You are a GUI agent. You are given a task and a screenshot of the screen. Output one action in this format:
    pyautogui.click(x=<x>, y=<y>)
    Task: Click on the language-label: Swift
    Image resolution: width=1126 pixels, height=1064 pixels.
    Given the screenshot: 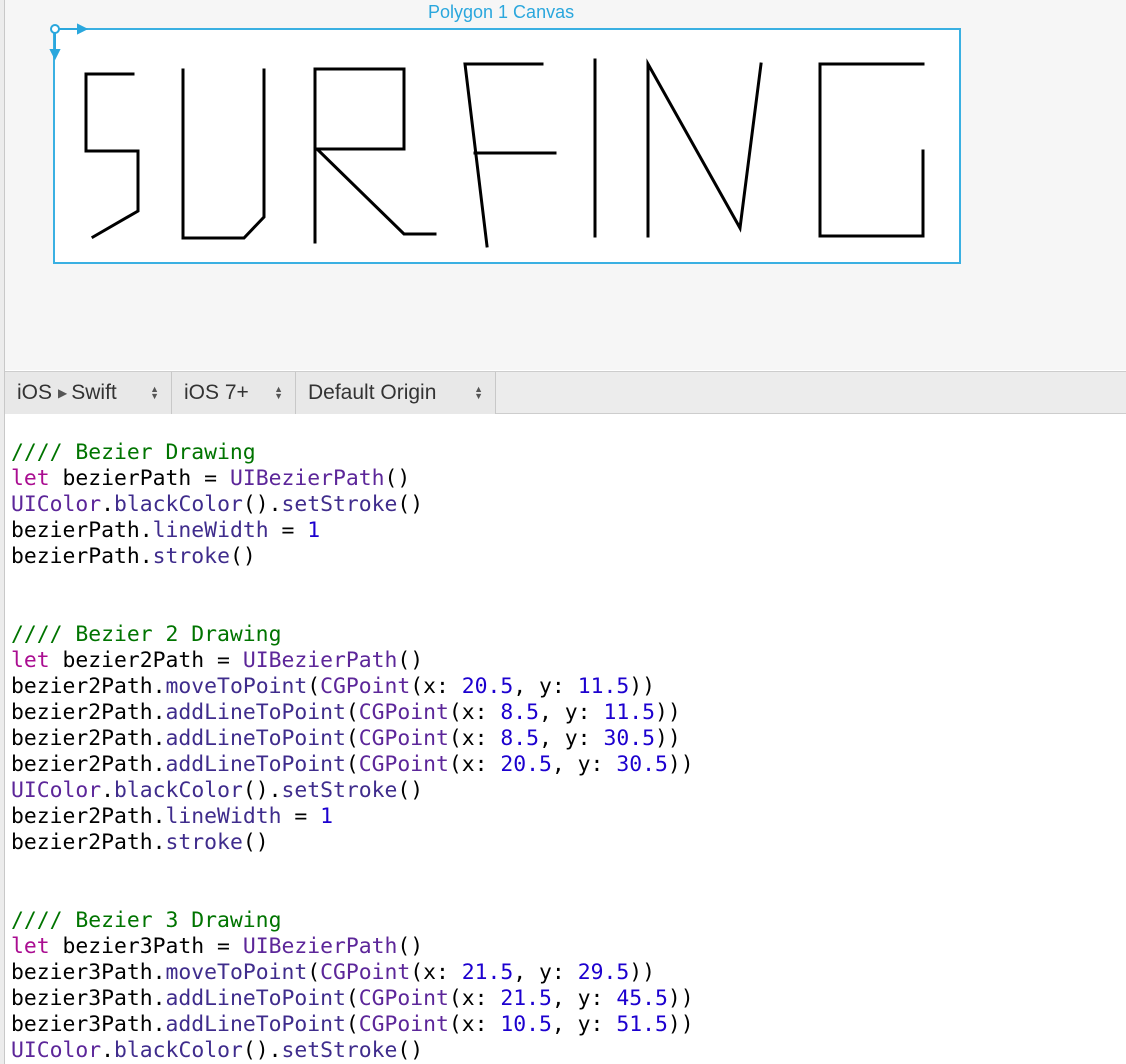 What is the action you would take?
    pyautogui.click(x=94, y=392)
    